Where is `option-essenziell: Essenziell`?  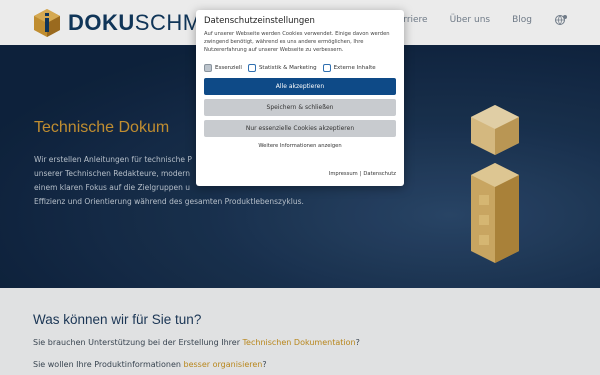 option-essenziell: Essenziell is located at coordinates (223, 68).